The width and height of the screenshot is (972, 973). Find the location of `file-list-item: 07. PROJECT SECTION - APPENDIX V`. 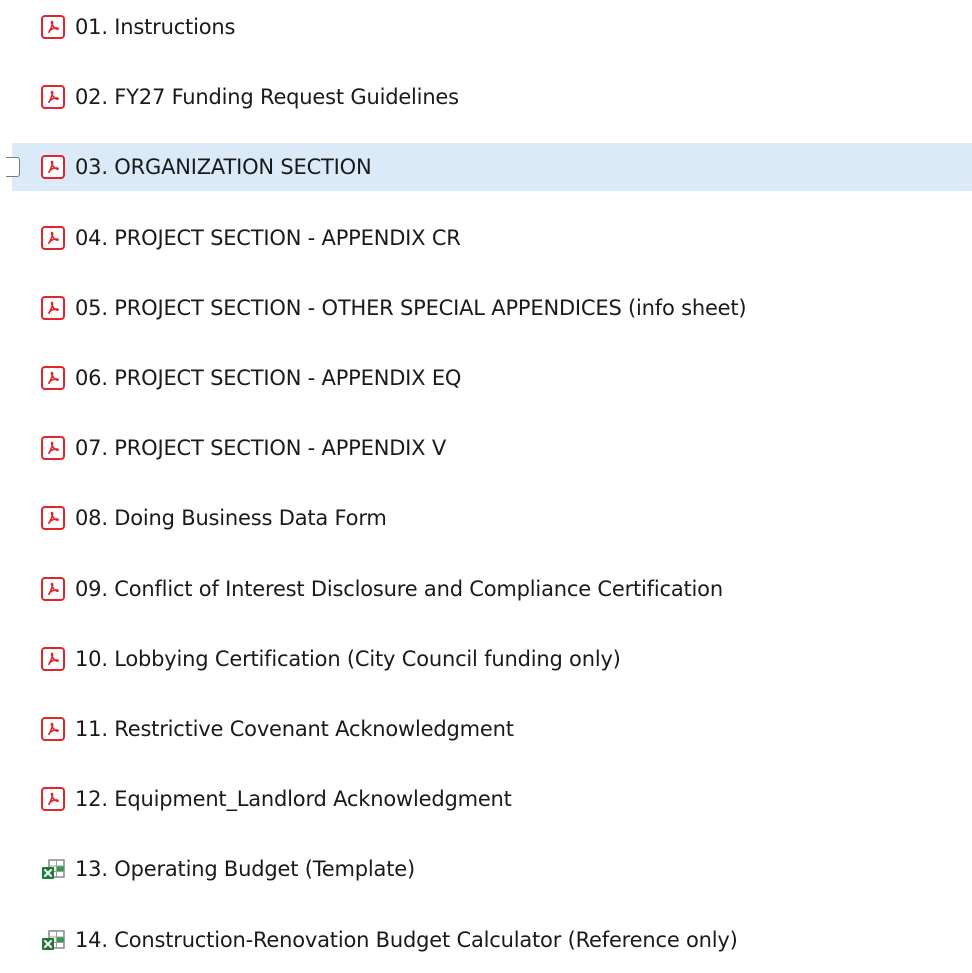

file-list-item: 07. PROJECT SECTION - APPENDIX V is located at coordinates (492, 448).